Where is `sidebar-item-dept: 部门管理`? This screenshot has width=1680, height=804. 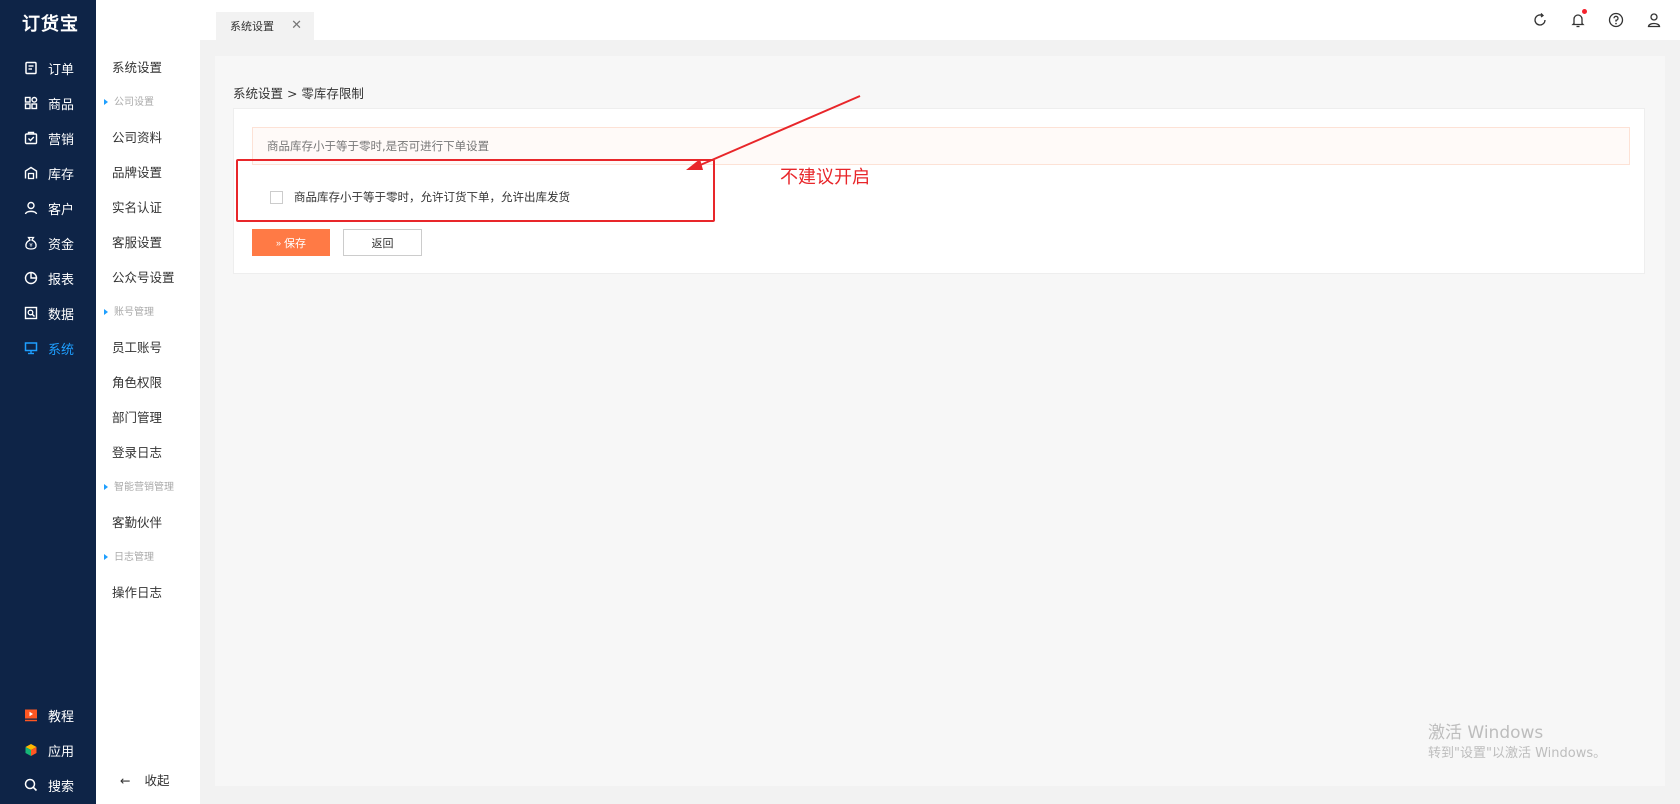
sidebar-item-dept: 部门管理 is located at coordinates (137, 418).